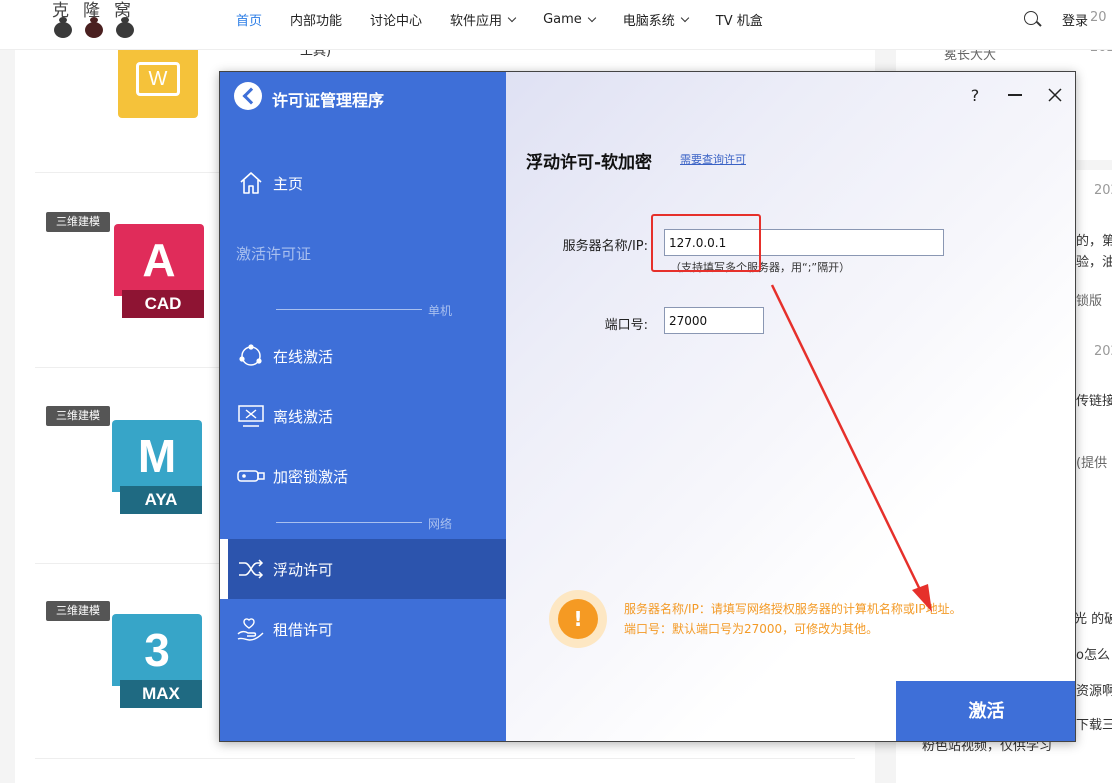 The image size is (1112, 783). I want to click on close-icon, so click(1055, 95).